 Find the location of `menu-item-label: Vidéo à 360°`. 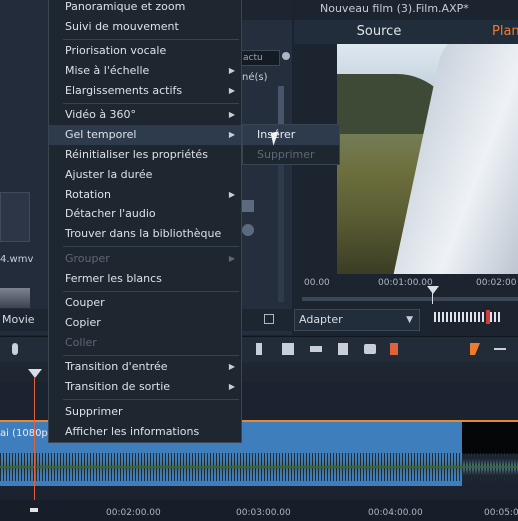

menu-item-label: Vidéo à 360° is located at coordinates (101, 114).